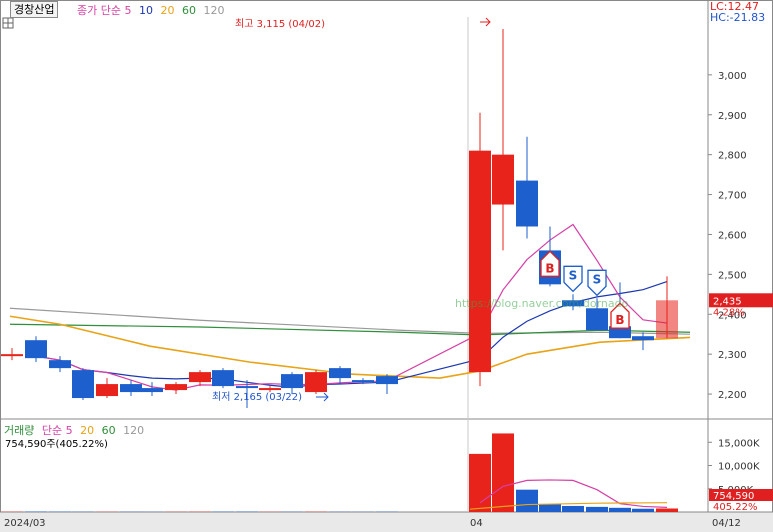 The height and width of the screenshot is (532, 773). Describe the element at coordinates (257, 397) in the screenshot. I see `low-annotation: 최저 2,165 (03/22)` at that location.